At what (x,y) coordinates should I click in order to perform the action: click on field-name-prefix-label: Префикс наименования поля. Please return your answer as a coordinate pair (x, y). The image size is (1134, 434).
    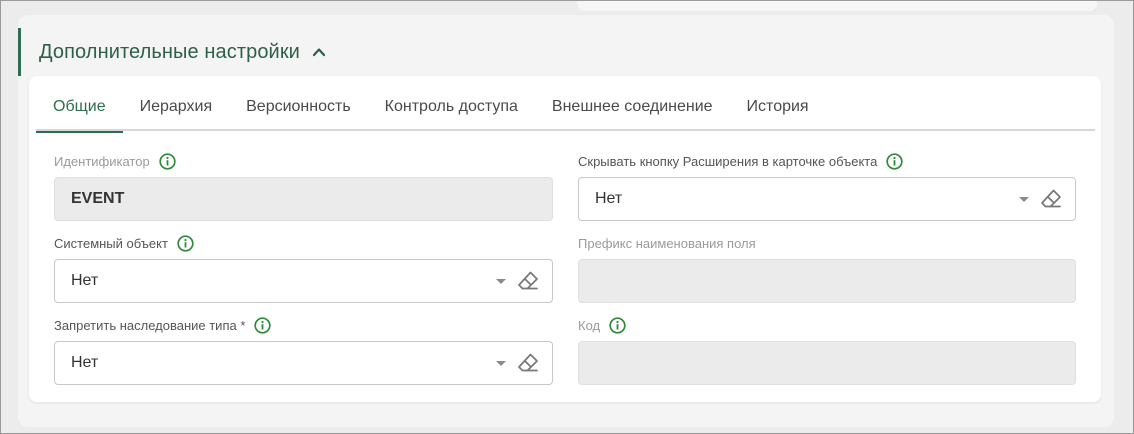
    Looking at the image, I should click on (667, 243).